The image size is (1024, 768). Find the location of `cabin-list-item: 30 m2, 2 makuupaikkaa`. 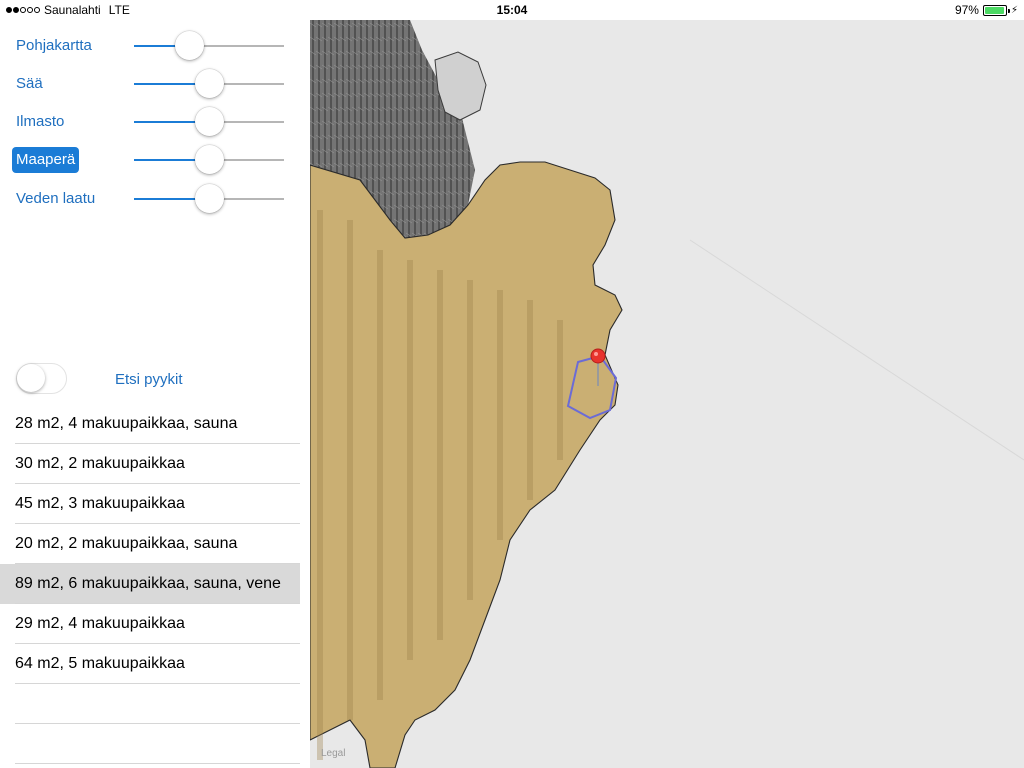

cabin-list-item: 30 m2, 2 makuupaikkaa is located at coordinates (150, 464).